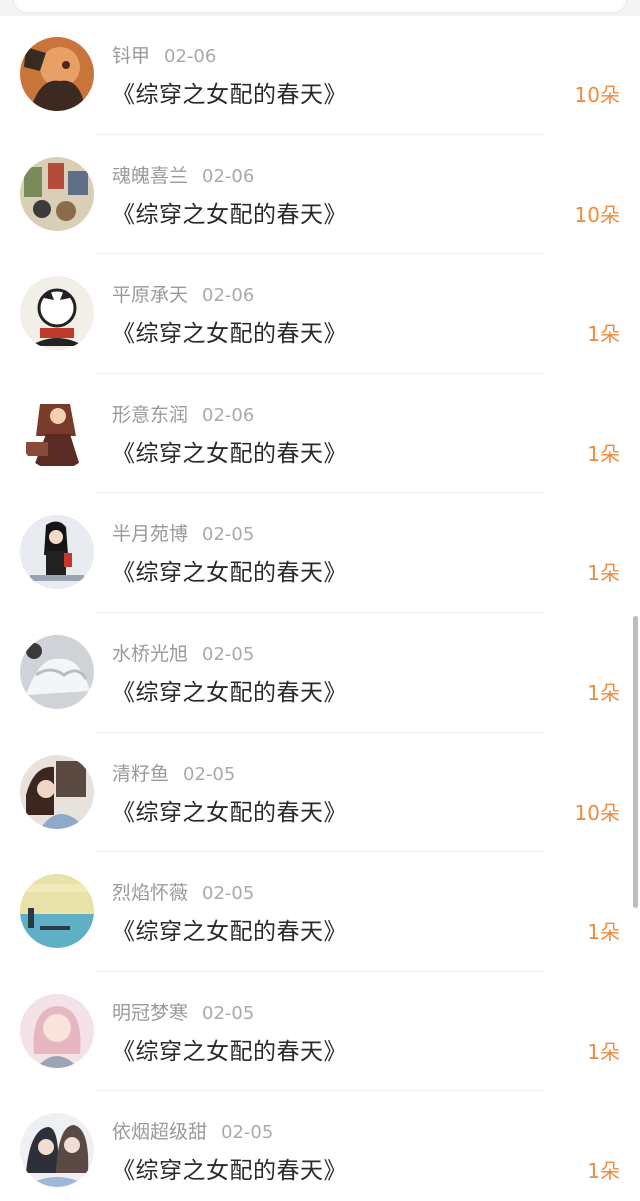  What do you see at coordinates (320, 673) in the screenshot?
I see `list-item: 水桥光旭 02-05 《综穿之女配的春天》 1朵` at bounding box center [320, 673].